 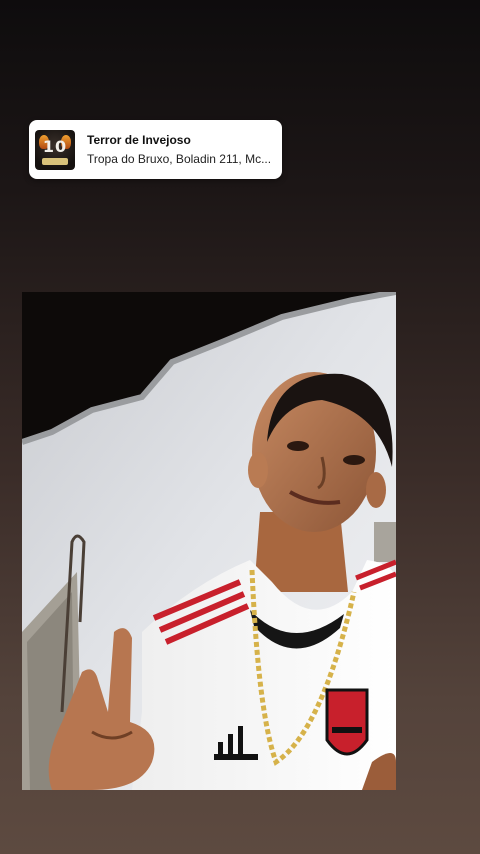 I want to click on track-title: Terror de Invejoso, so click(x=139, y=140).